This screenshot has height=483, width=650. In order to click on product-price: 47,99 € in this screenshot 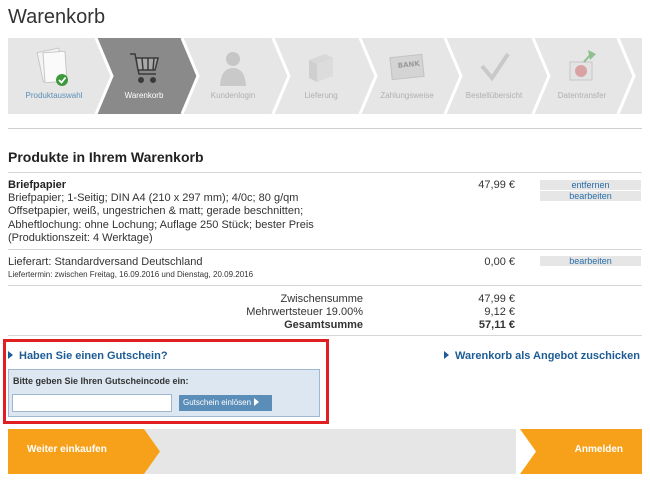, I will do `click(496, 185)`.